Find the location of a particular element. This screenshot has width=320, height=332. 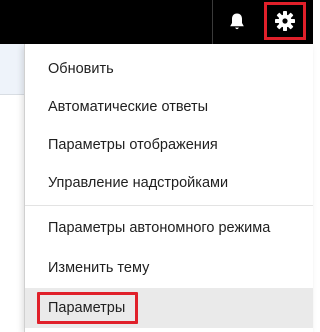

menu-item-display-settings: Параметры отображения is located at coordinates (169, 145).